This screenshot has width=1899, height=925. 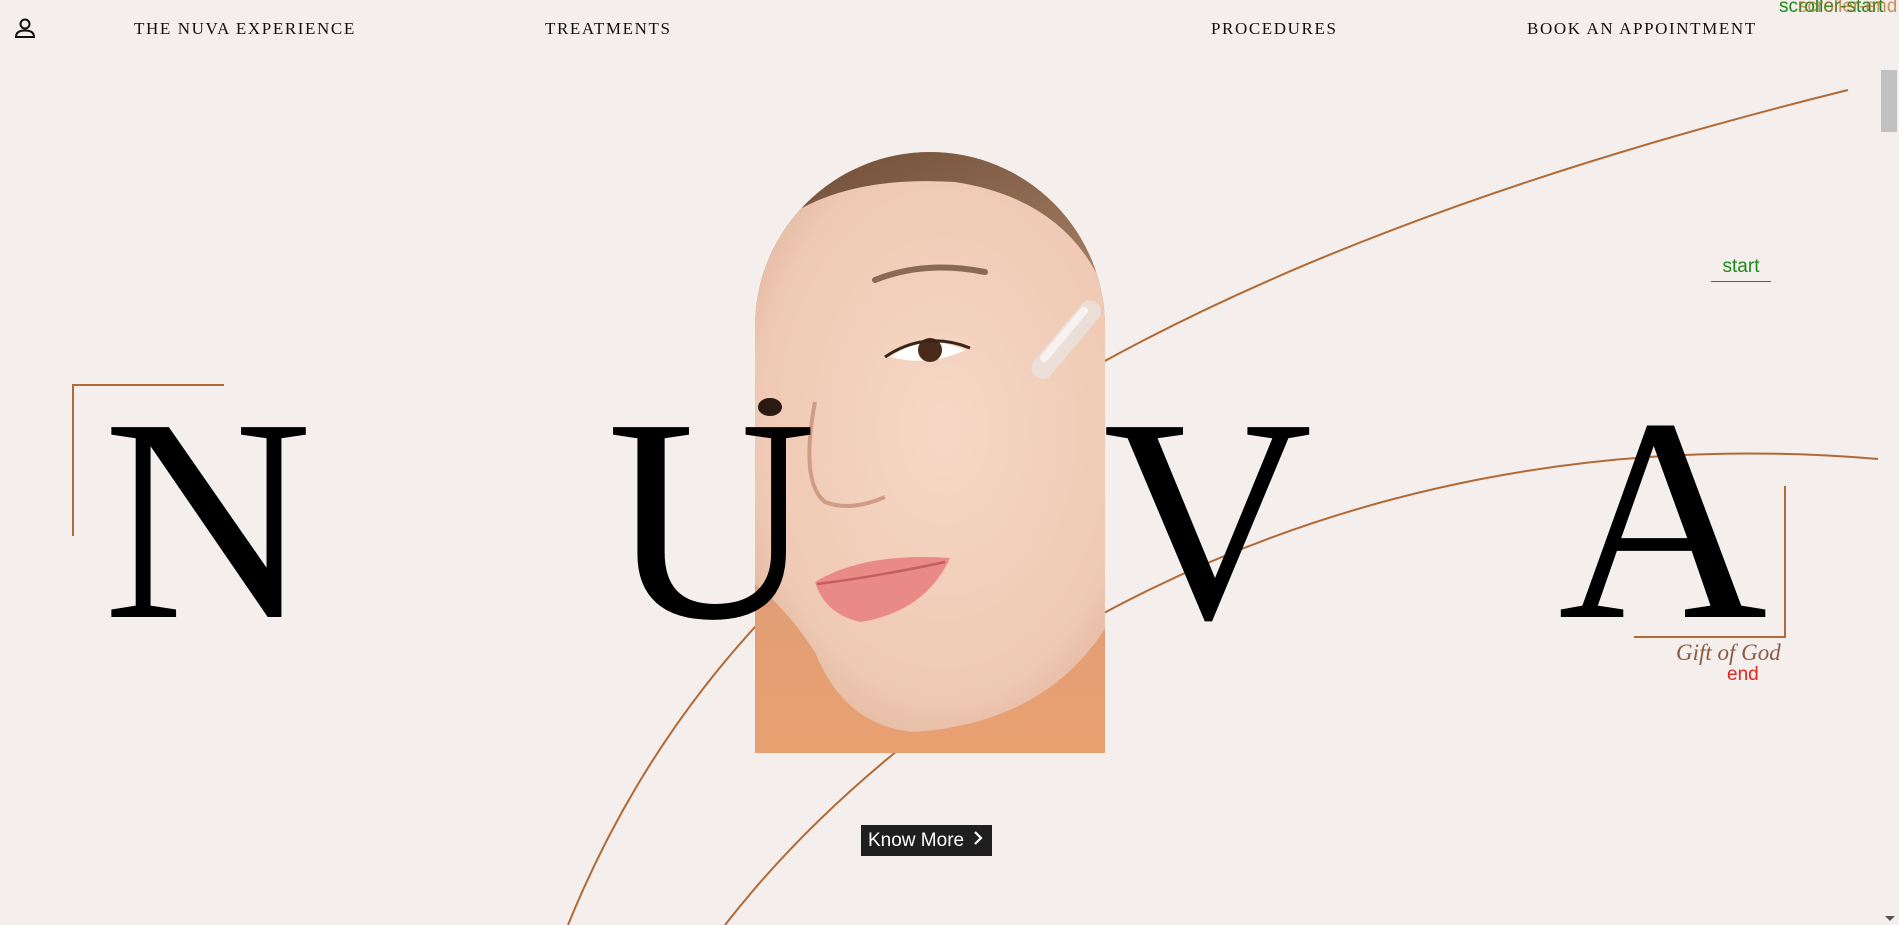 I want to click on nav-link-procedures: PROCEDURES, so click(x=1274, y=29).